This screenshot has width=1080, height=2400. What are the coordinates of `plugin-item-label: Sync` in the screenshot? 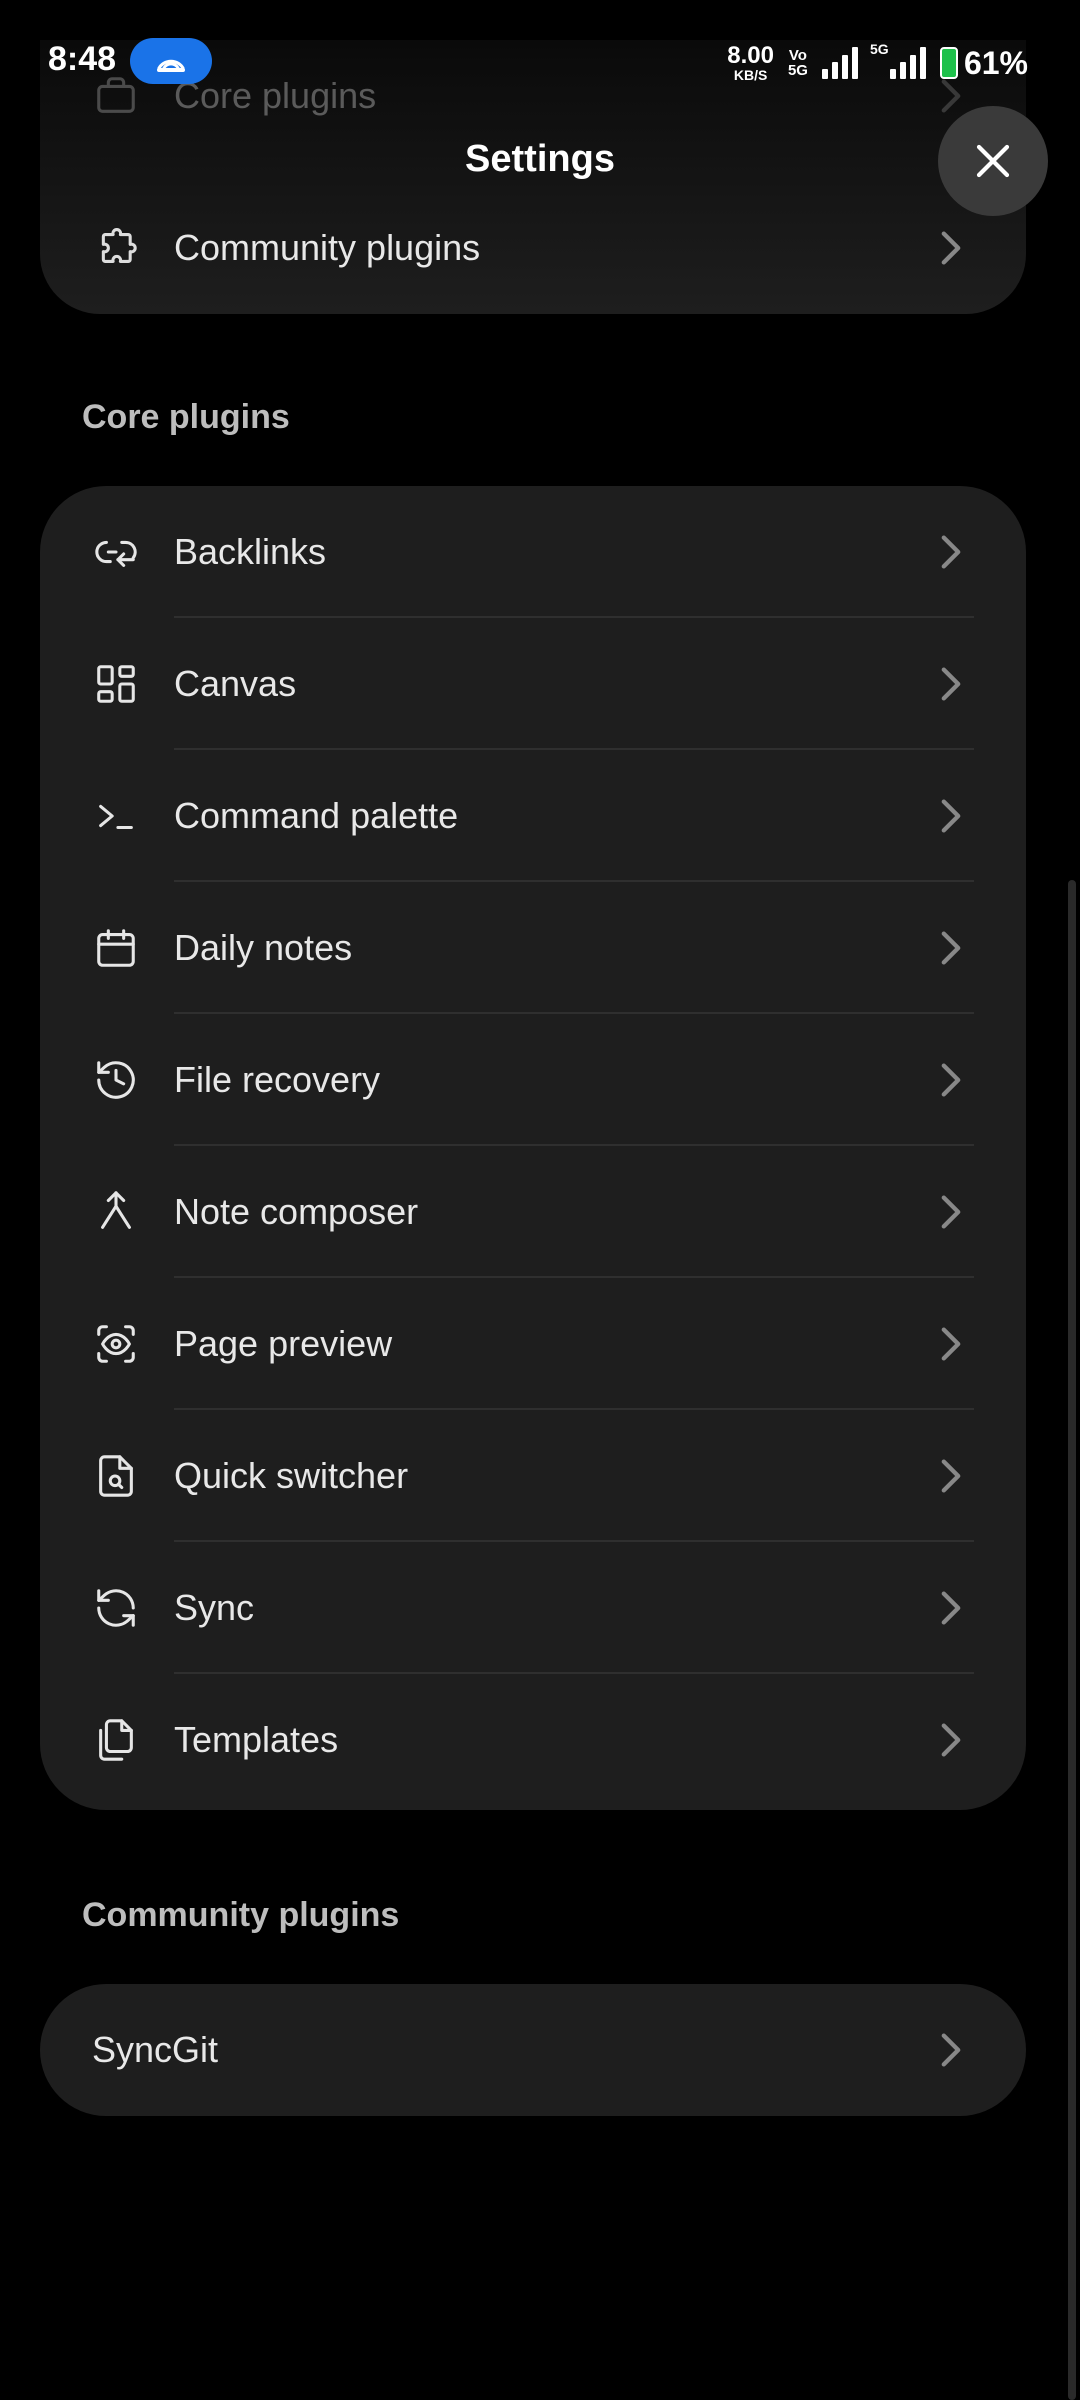 It's located at (214, 1607).